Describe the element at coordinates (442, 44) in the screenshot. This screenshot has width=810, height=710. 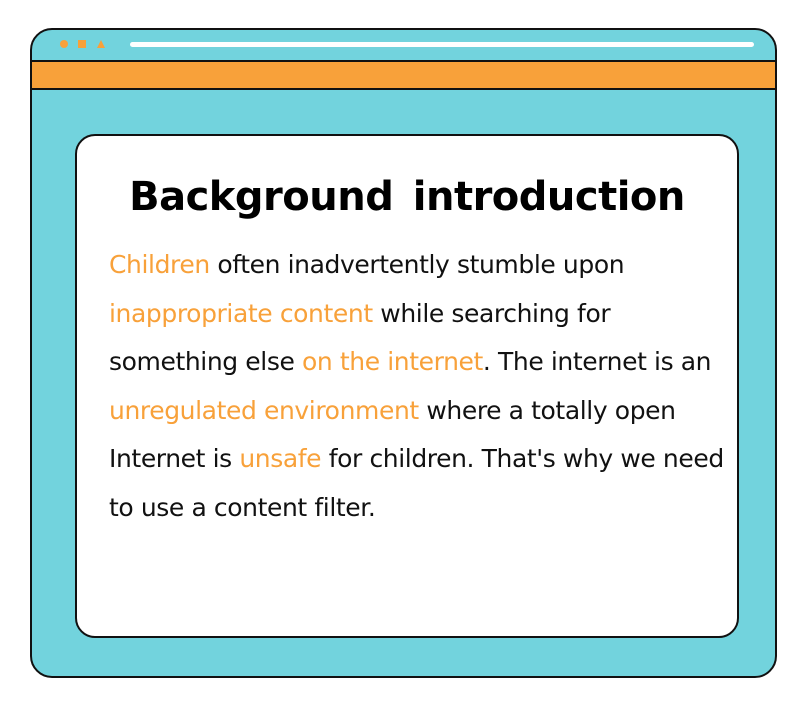
I see `address-bar` at that location.